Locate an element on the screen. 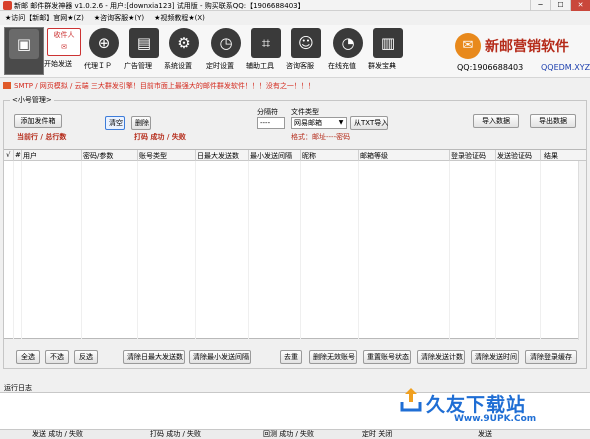 This screenshot has width=590, height=439. toolbar-guide-button: ▥ 群发宝典 is located at coordinates (388, 51).